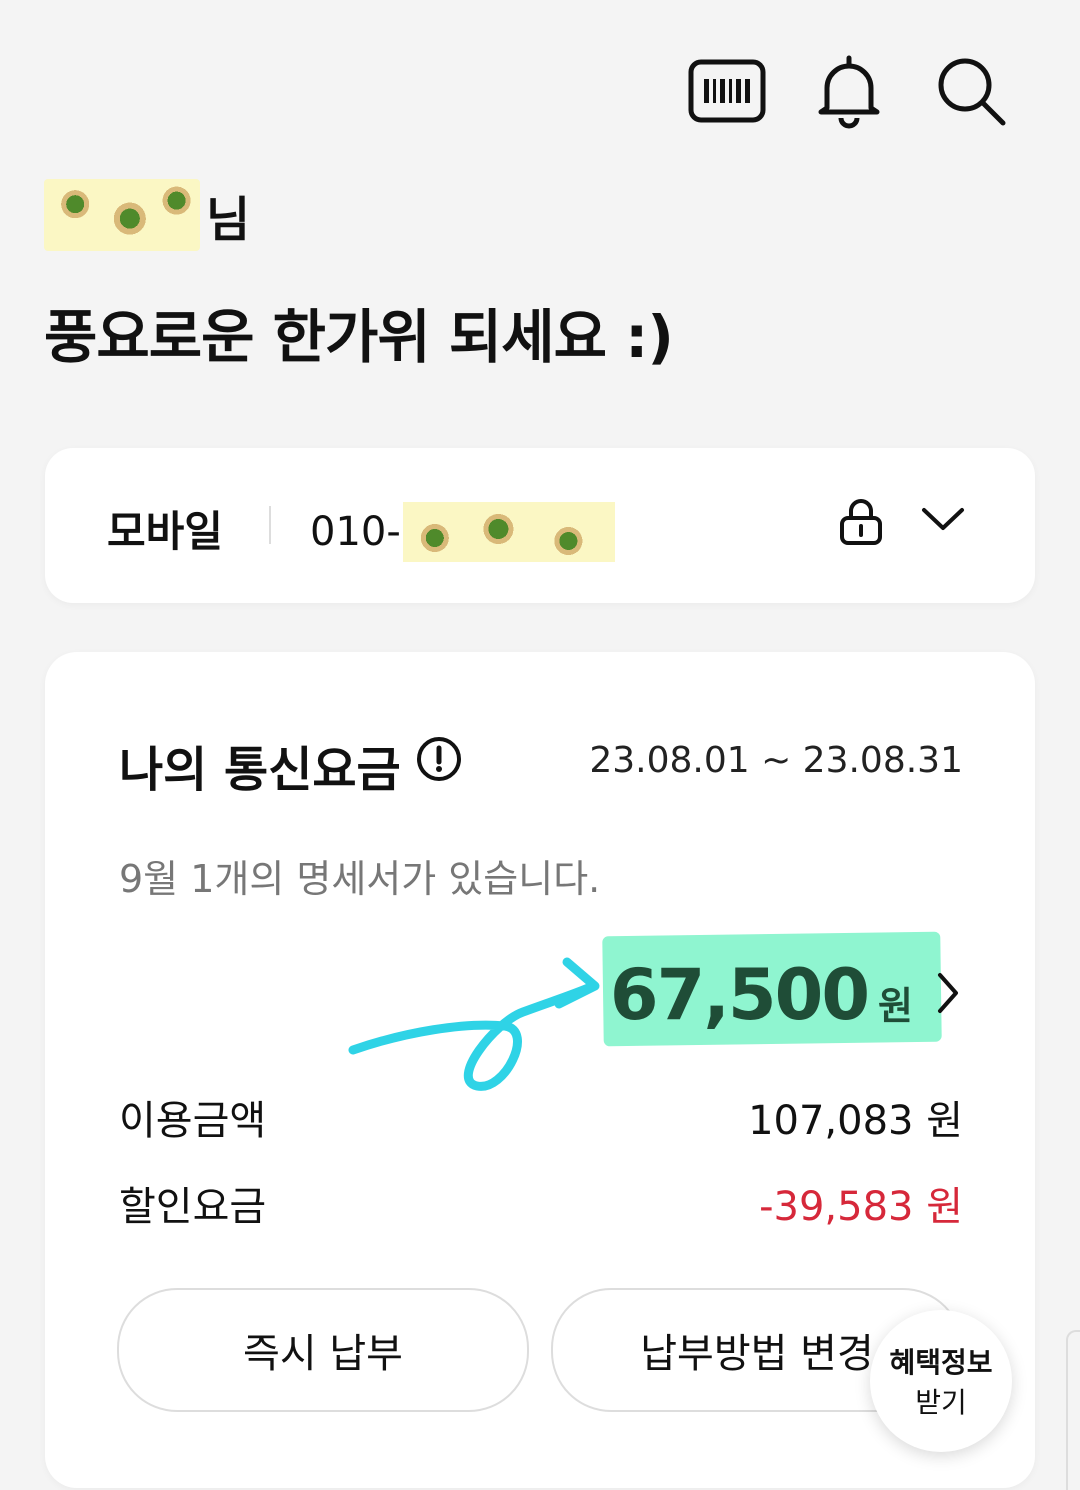  I want to click on line-selector: 모바일 010-, so click(540, 525).